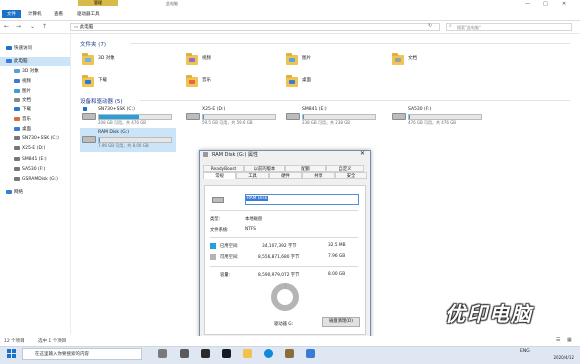 The image size is (580, 364). Describe the element at coordinates (44, 26) in the screenshot. I see `up-icon: ↑` at that location.